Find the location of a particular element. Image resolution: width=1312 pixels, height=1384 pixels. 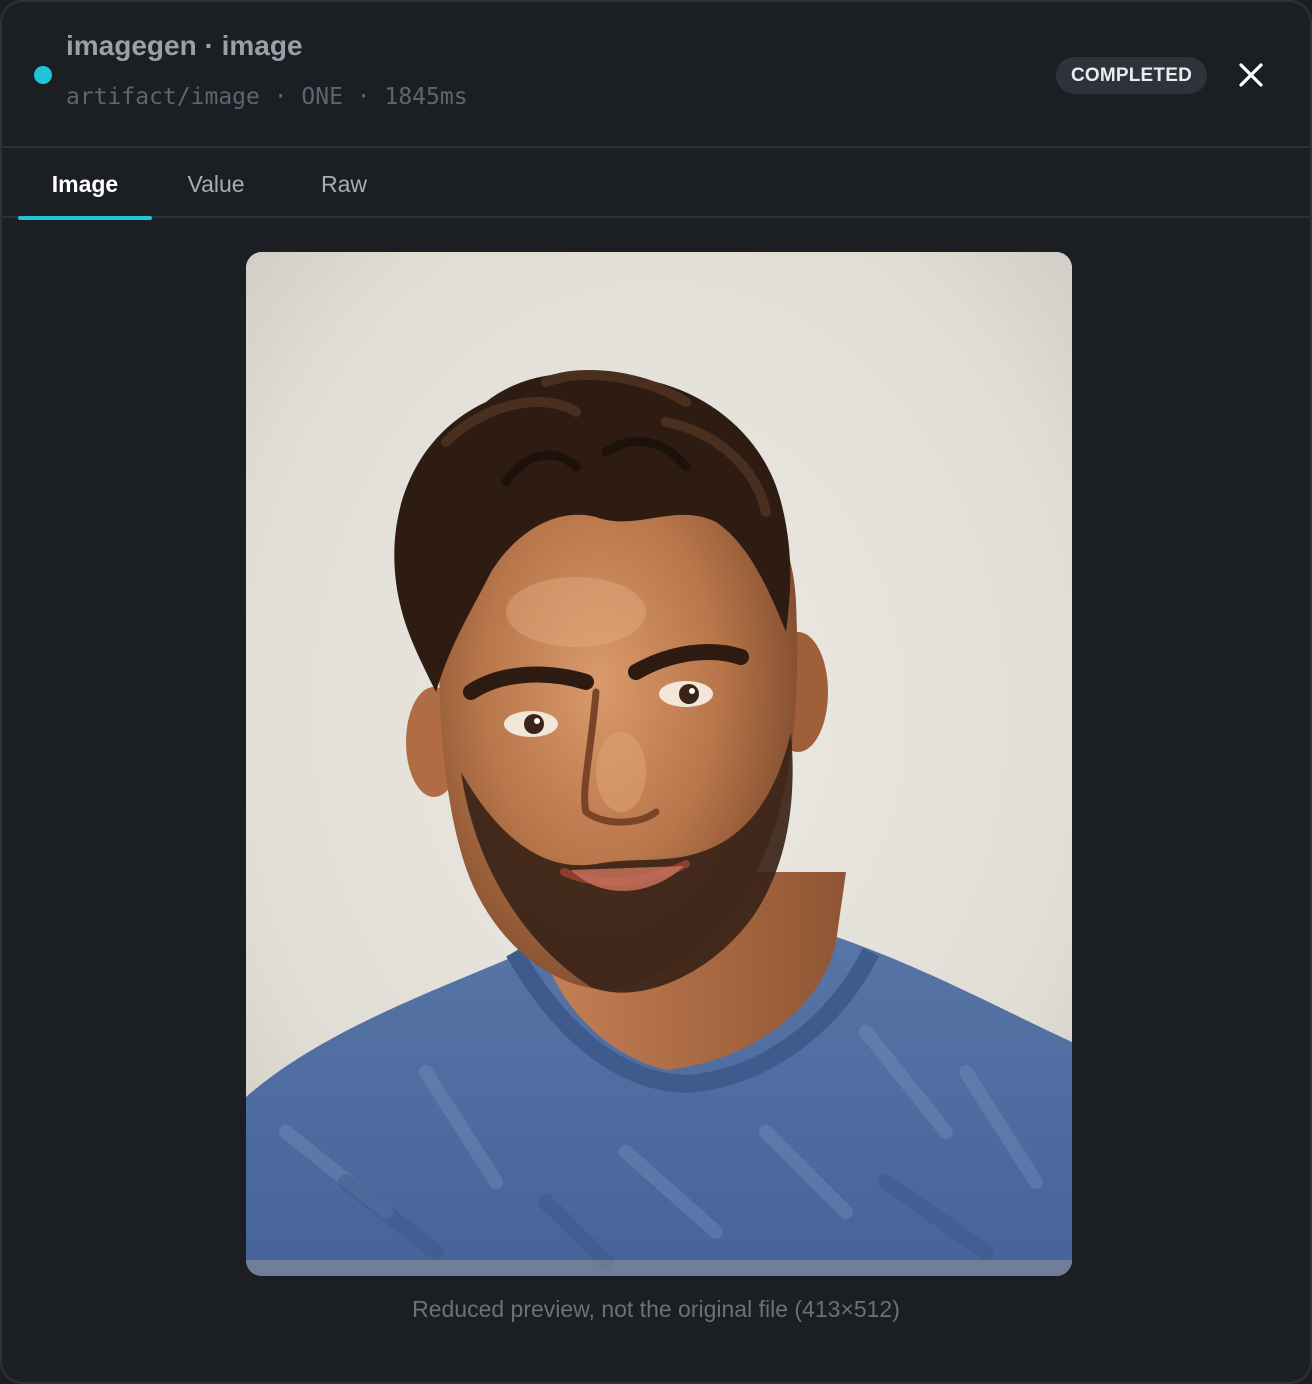

tab-bar: Image Value Raw is located at coordinates (656, 185).